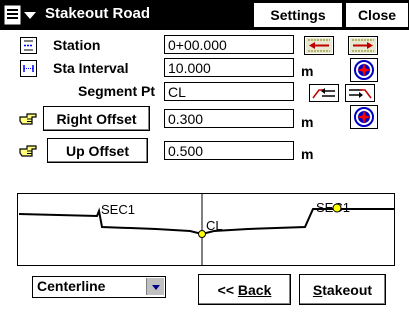 This screenshot has height=312, width=409. I want to click on prev-station-icon, so click(319, 45).